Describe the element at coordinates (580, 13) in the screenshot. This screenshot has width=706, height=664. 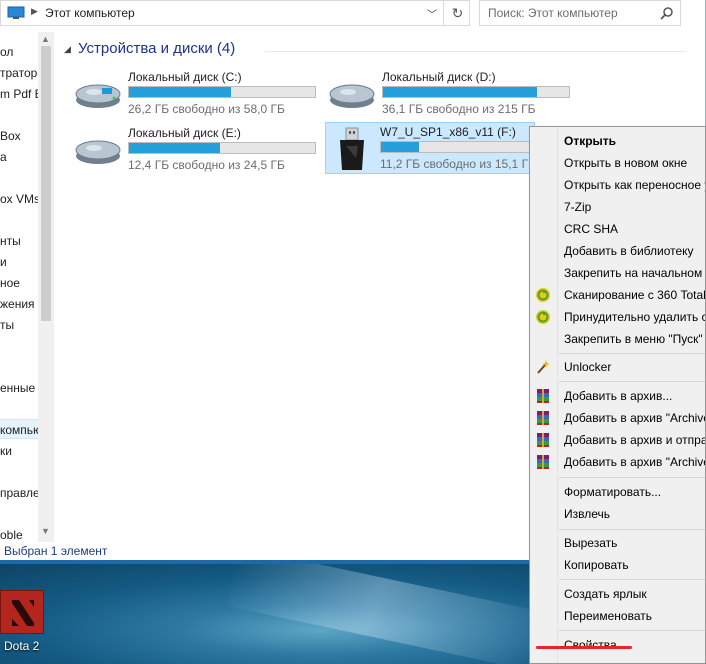
I see `search-input: Поиск: Этот компьютер` at that location.